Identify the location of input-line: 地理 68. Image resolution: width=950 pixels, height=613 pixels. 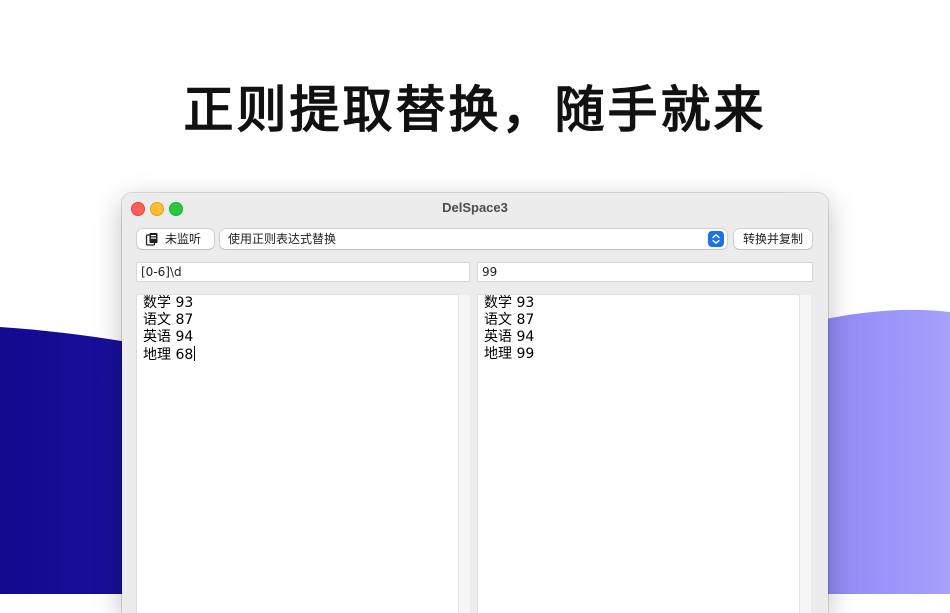
(168, 355).